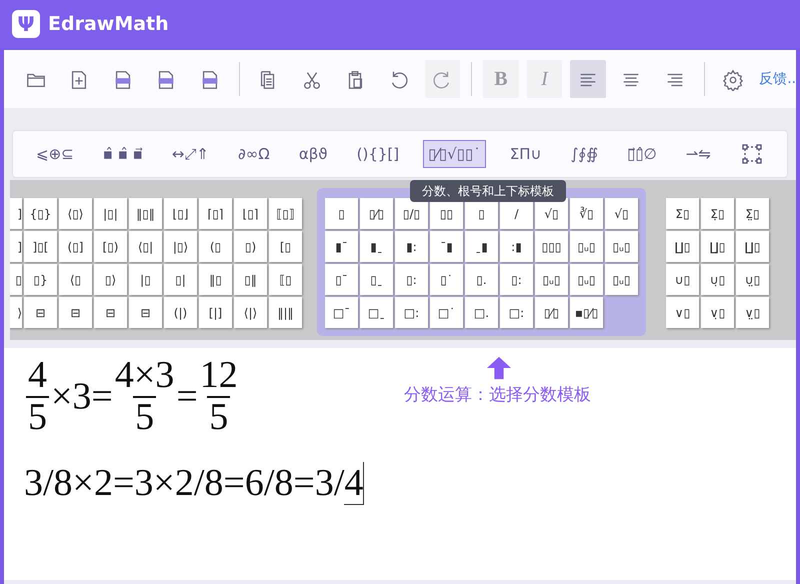  What do you see at coordinates (250, 279) in the screenshot?
I see `template-button: ▯‖` at bounding box center [250, 279].